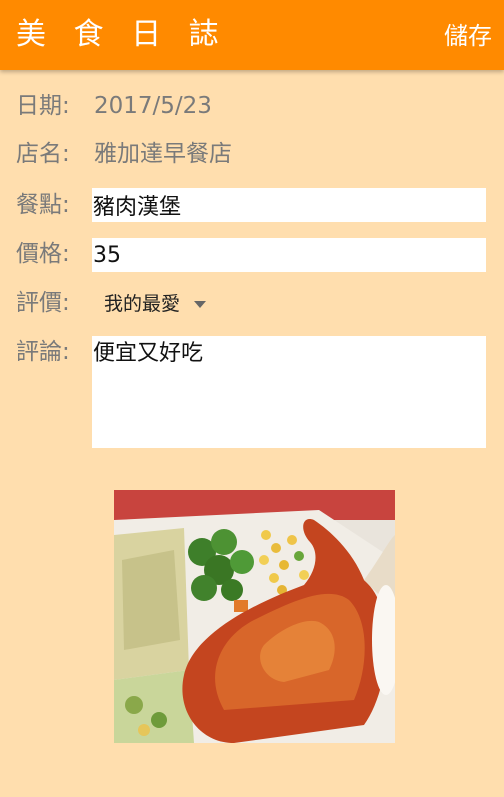  Describe the element at coordinates (43, 352) in the screenshot. I see `comment-label: 評論:` at that location.